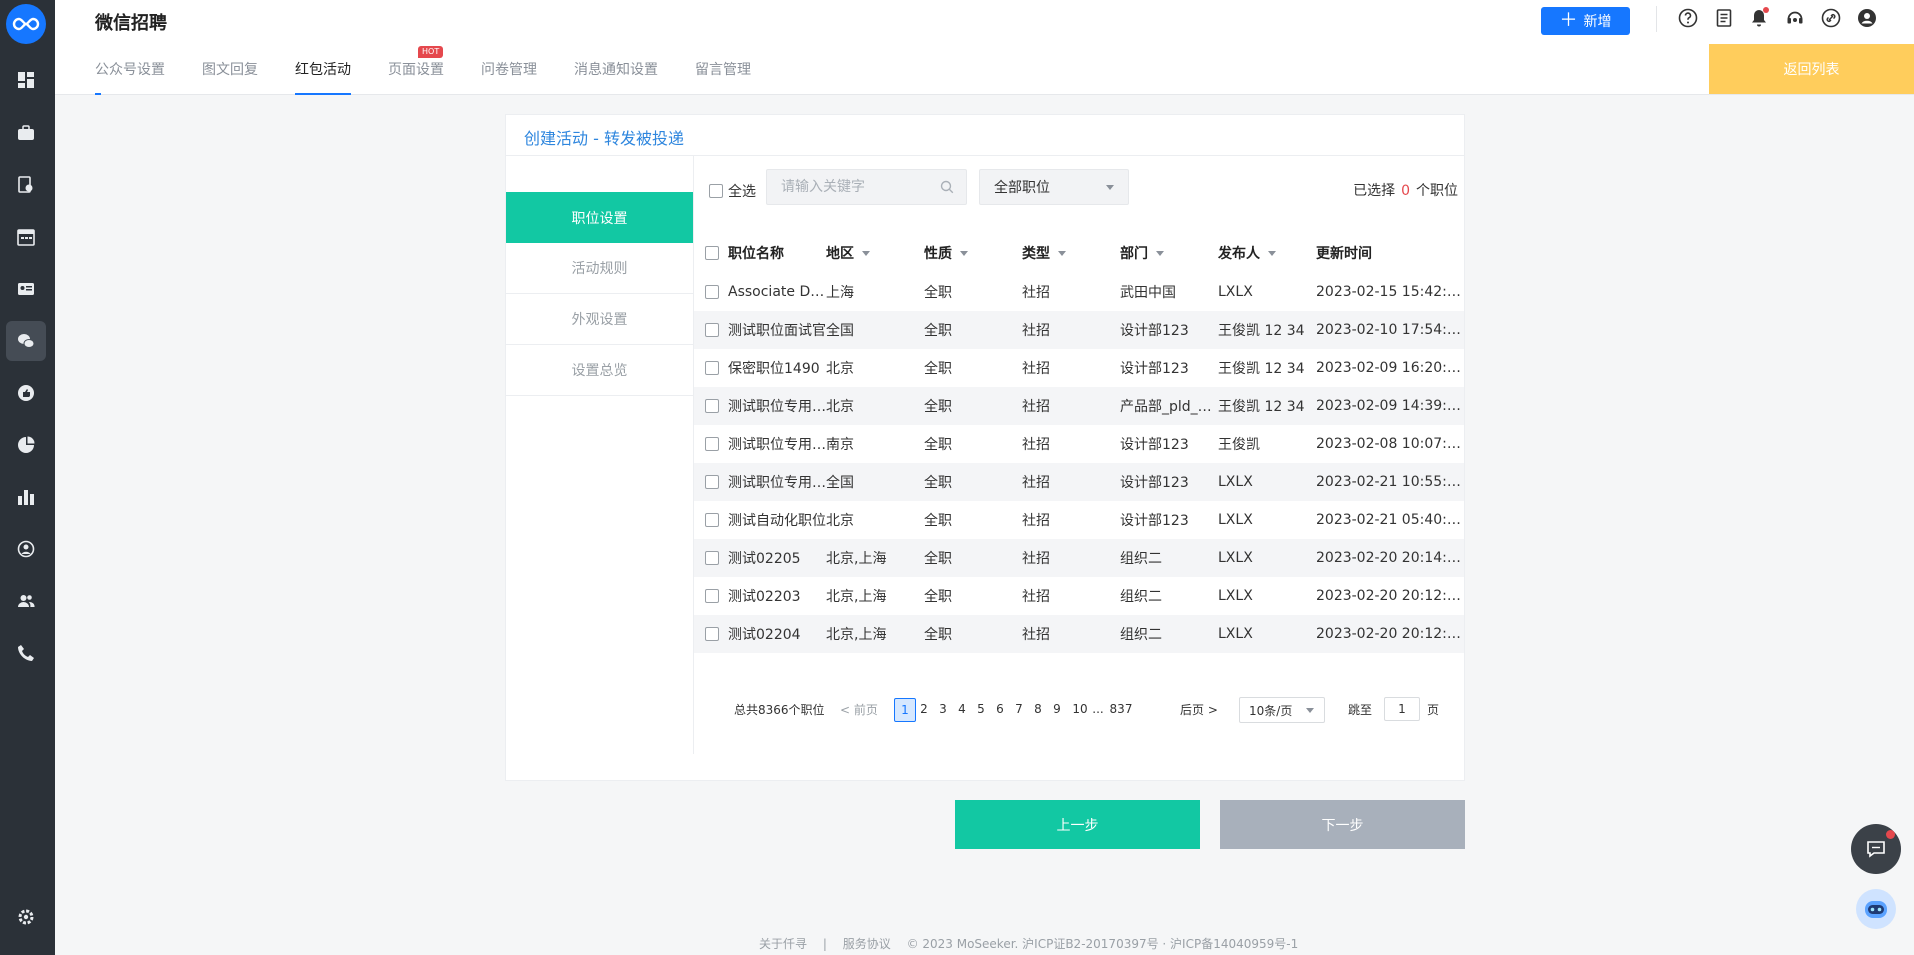  What do you see at coordinates (1795, 18) in the screenshot?
I see `support-headset-icon` at bounding box center [1795, 18].